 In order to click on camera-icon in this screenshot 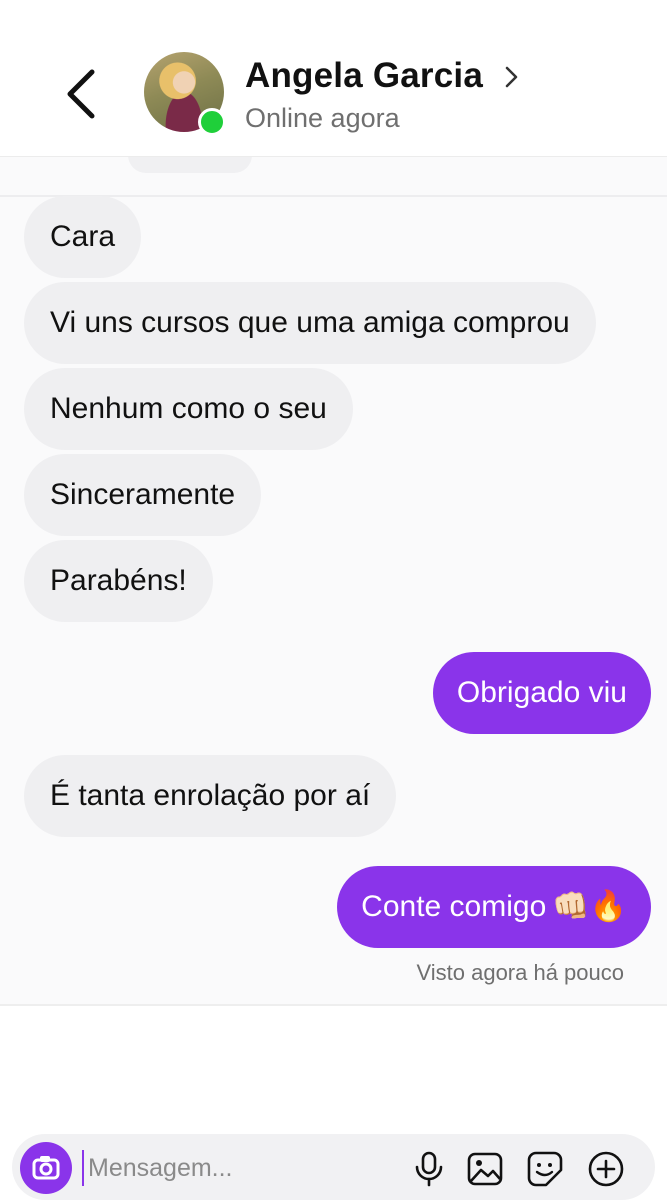, I will do `click(46, 1168)`.